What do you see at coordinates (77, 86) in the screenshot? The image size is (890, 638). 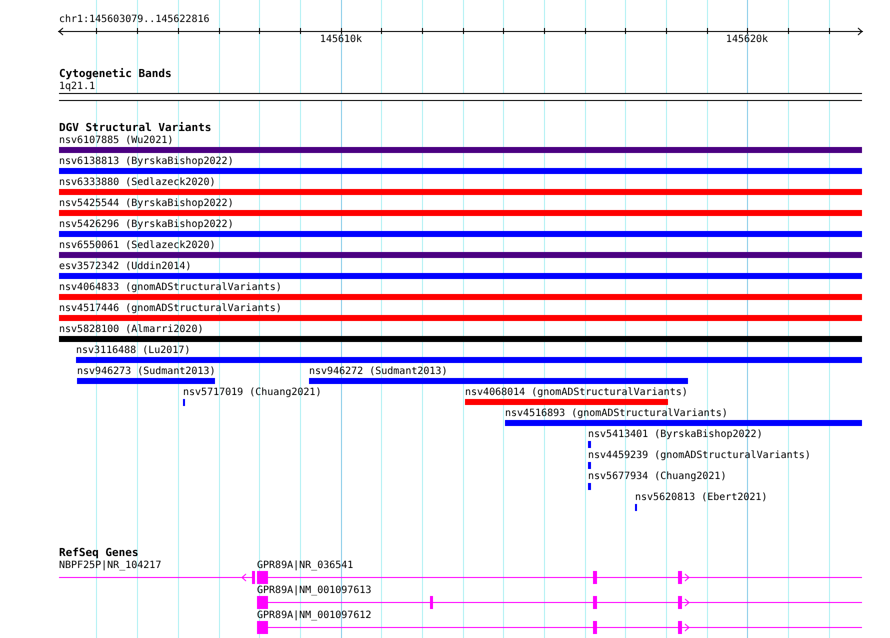 I see `band-label: 1q21.1` at bounding box center [77, 86].